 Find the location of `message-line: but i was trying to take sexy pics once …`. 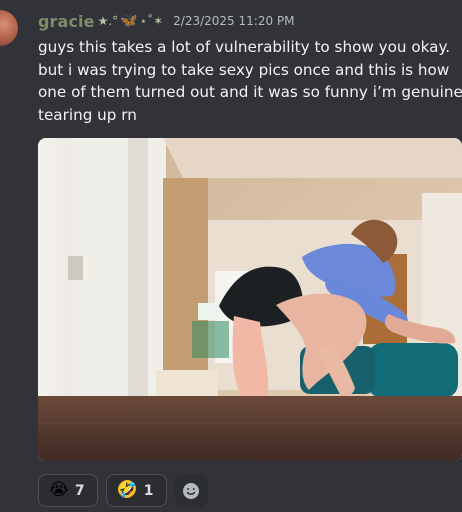

message-line: but i was trying to take sexy pics once … is located at coordinates (244, 69).